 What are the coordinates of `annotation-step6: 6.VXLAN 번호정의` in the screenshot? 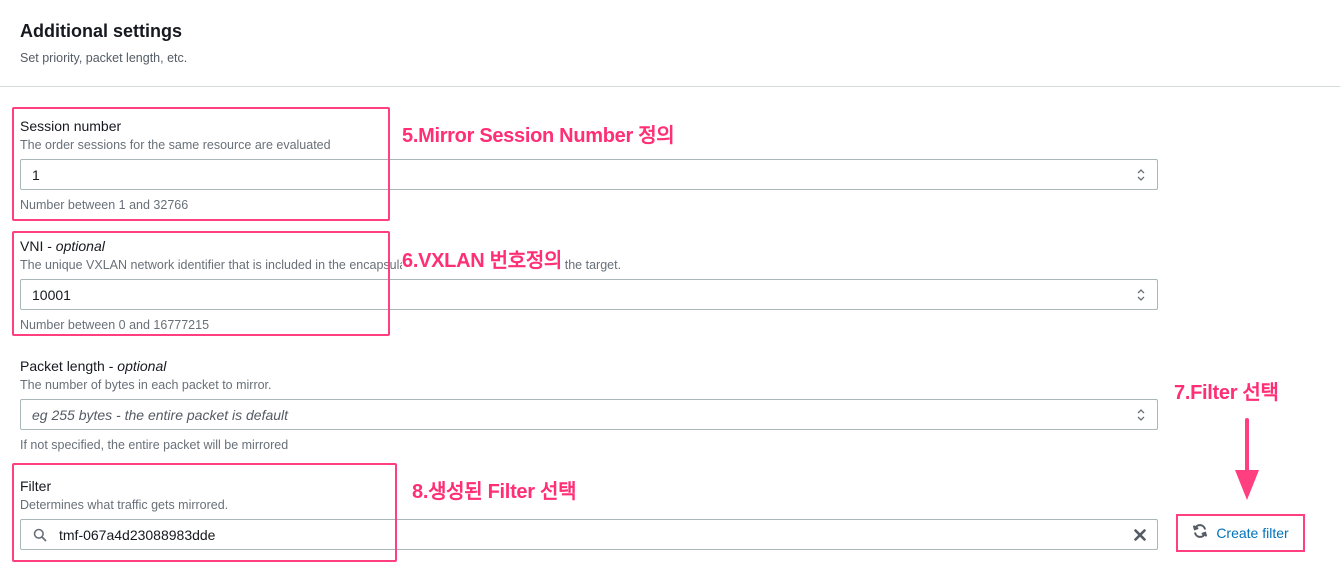 It's located at (482, 258).